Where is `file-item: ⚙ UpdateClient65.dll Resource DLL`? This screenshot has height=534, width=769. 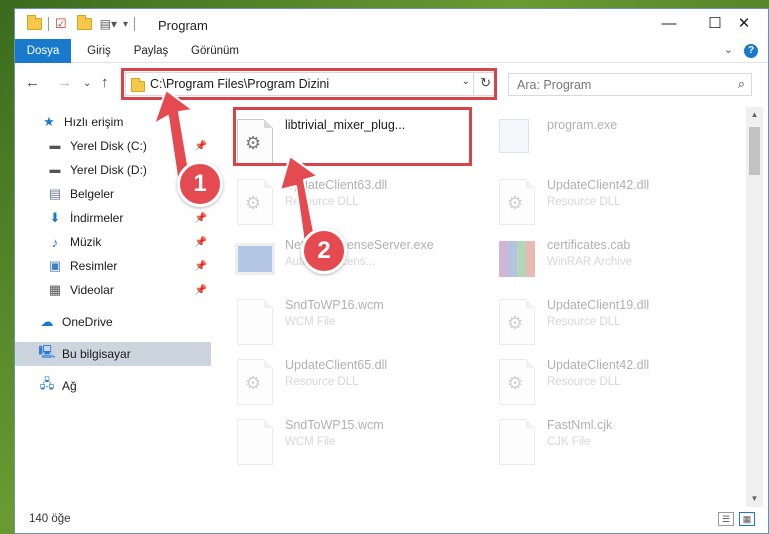
file-item: ⚙ UpdateClient65.dll Resource DLL is located at coordinates (345, 382).